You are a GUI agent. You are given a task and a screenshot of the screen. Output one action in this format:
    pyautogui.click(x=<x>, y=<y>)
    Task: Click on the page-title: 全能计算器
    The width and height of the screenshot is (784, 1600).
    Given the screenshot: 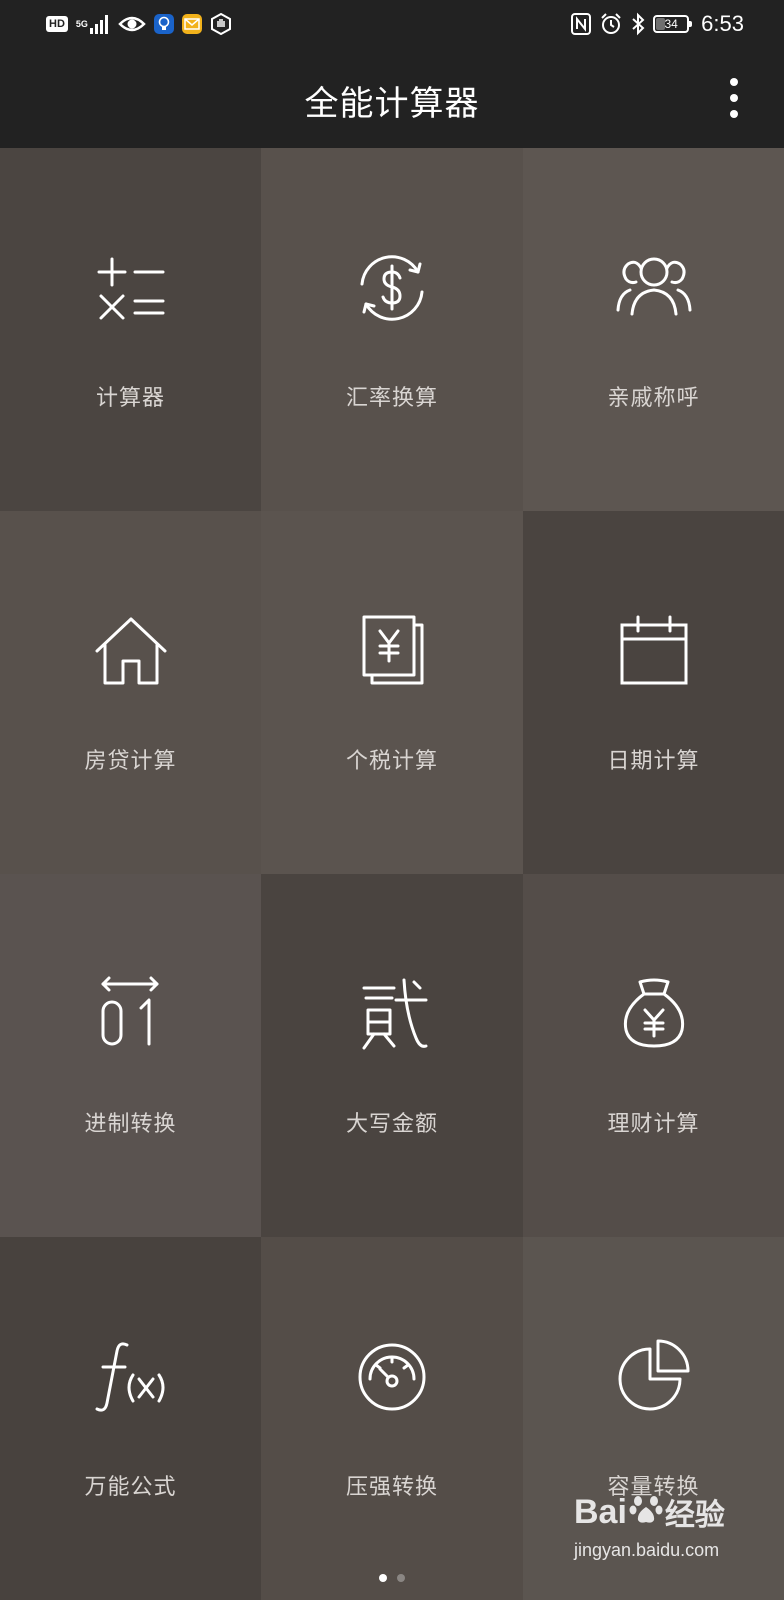 What is the action you would take?
    pyautogui.click(x=392, y=104)
    